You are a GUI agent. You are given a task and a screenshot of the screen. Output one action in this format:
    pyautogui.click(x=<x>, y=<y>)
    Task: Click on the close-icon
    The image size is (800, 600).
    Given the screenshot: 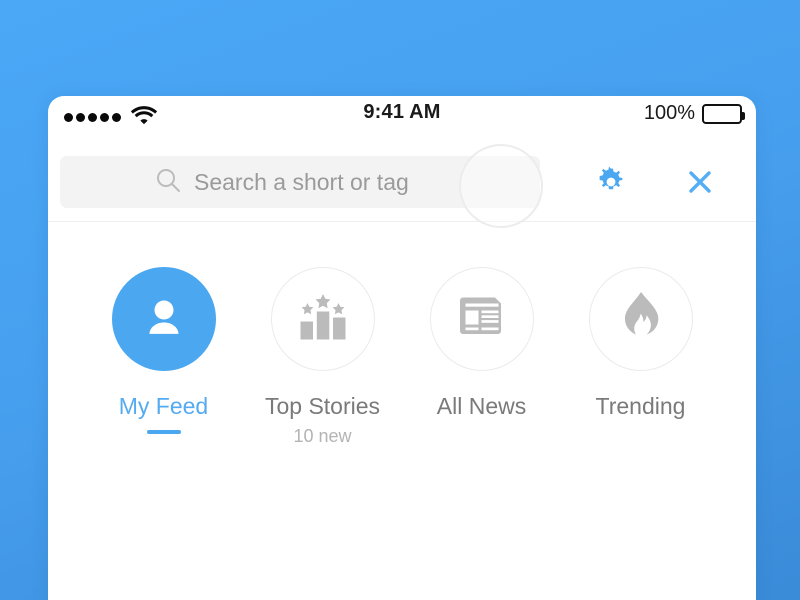 What is the action you would take?
    pyautogui.click(x=700, y=184)
    